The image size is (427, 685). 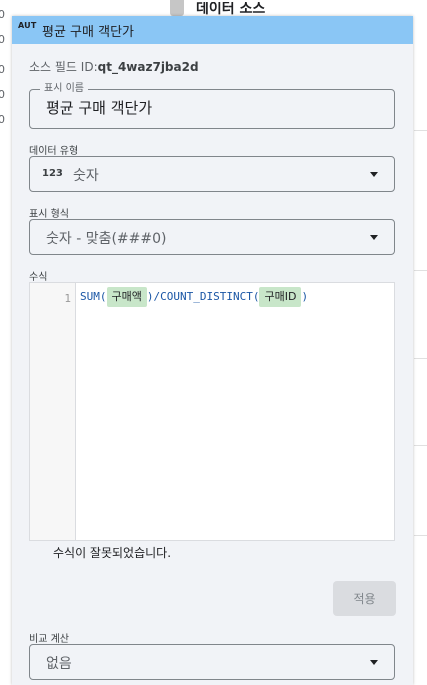 What do you see at coordinates (212, 106) in the screenshot?
I see `display-name-field: 표시 이름 평균 구매 객단가` at bounding box center [212, 106].